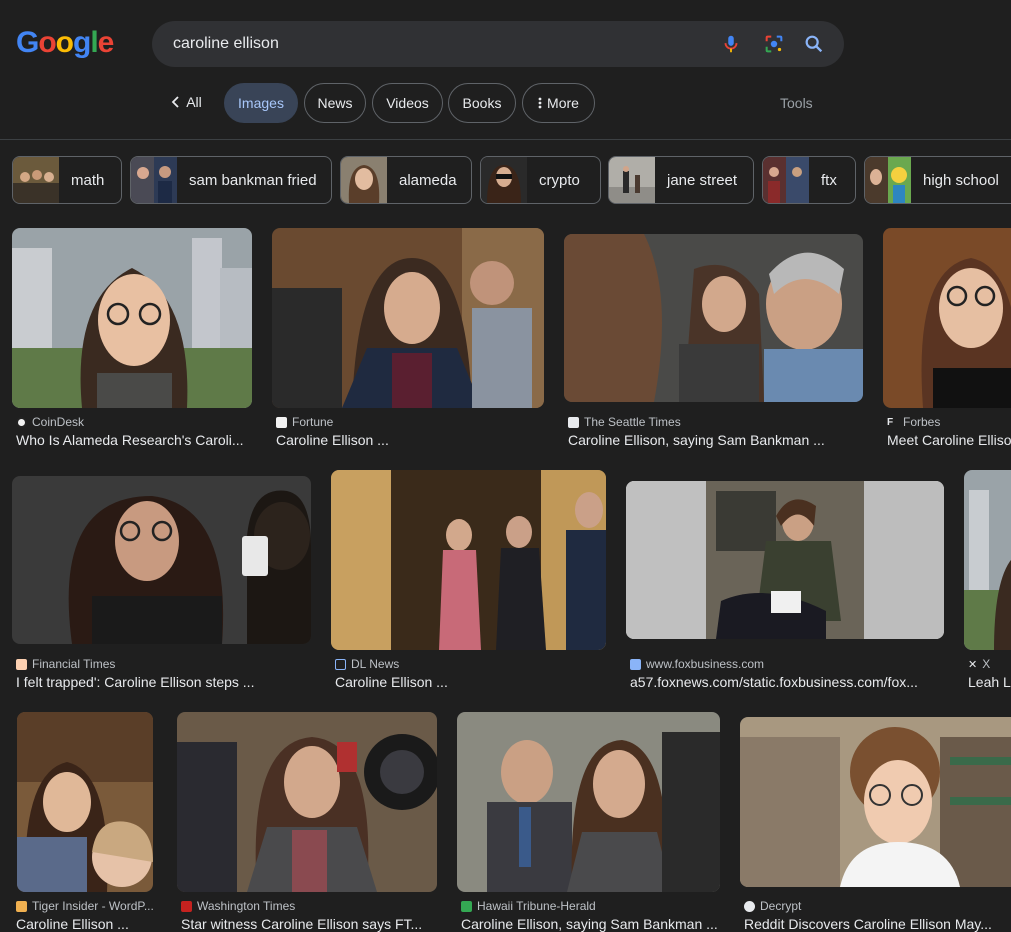  I want to click on source-name: The Seattle Times, so click(632, 422).